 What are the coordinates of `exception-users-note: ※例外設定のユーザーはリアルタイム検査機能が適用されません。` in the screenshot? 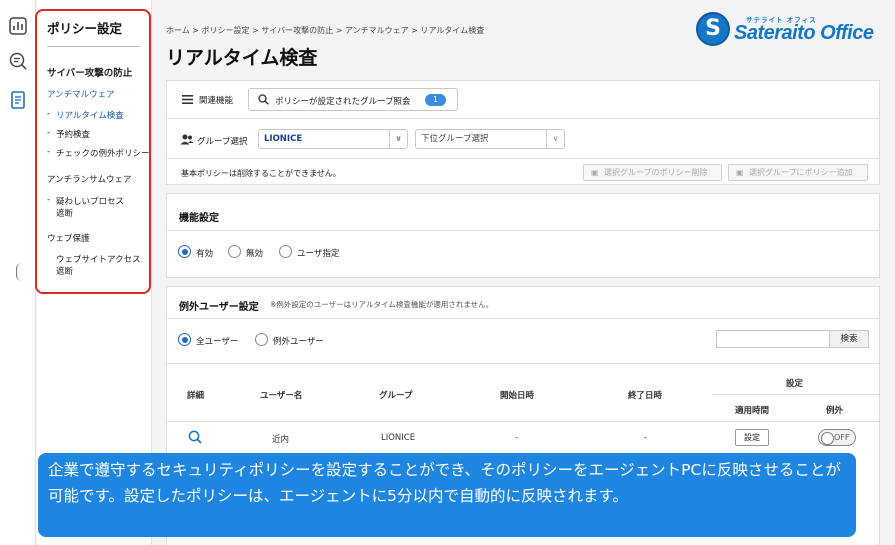 It's located at (382, 304).